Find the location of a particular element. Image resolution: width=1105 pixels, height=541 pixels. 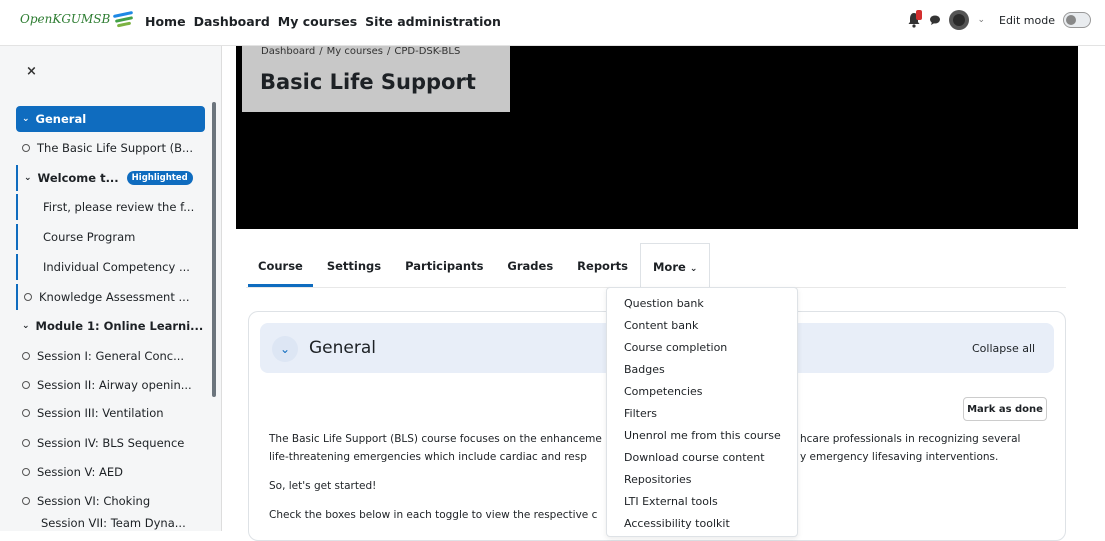

tab-settings: Settings is located at coordinates (354, 265).